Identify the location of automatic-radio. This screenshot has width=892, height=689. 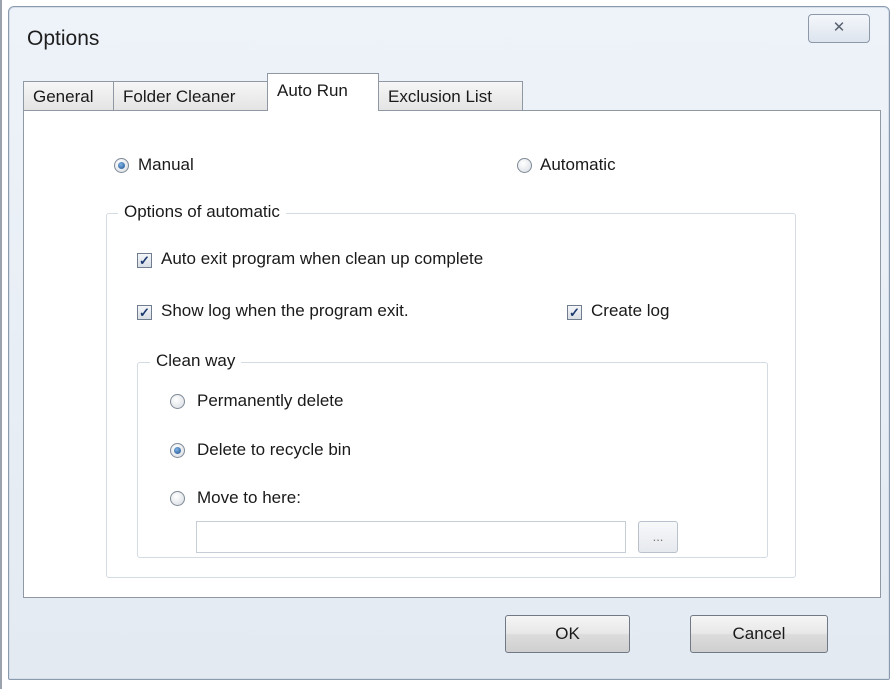
(524, 165).